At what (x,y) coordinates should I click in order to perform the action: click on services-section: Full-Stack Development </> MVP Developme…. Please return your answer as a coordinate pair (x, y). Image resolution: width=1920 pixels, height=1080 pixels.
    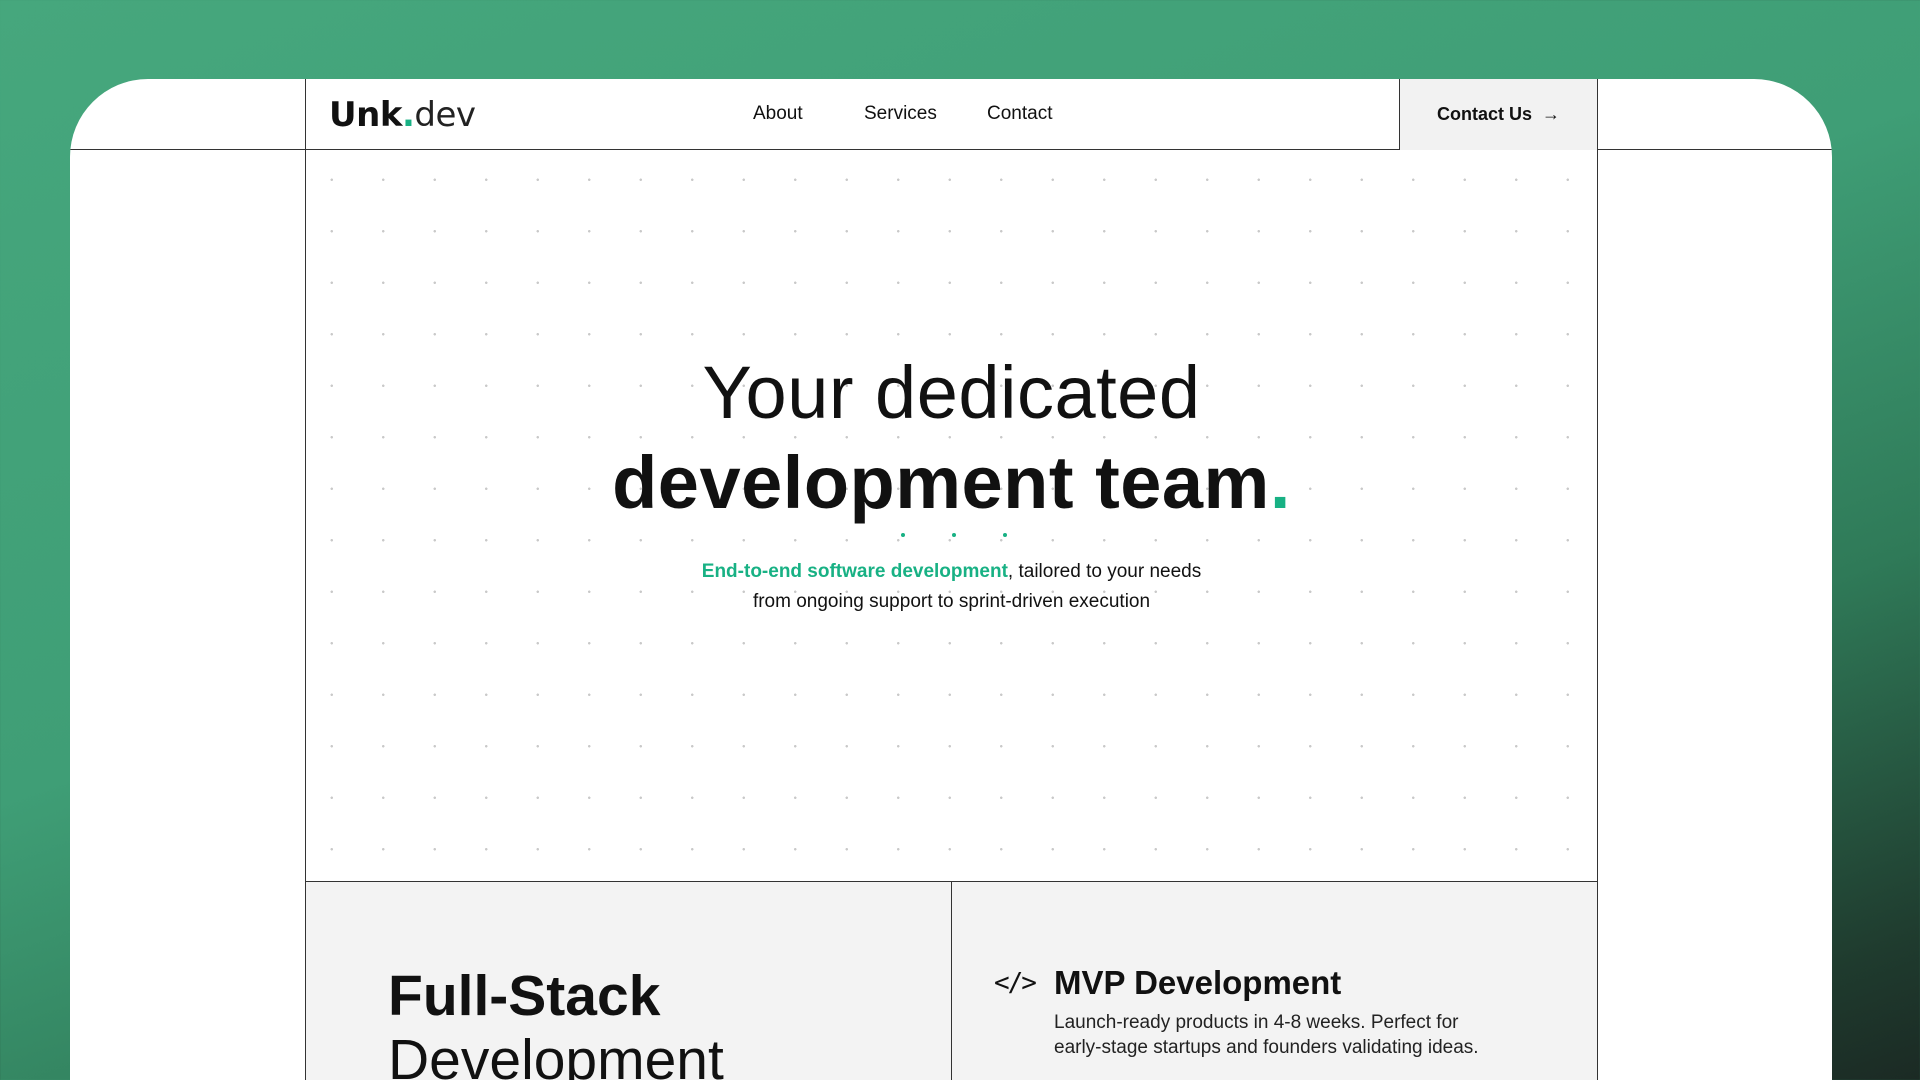
    Looking at the image, I should click on (951, 981).